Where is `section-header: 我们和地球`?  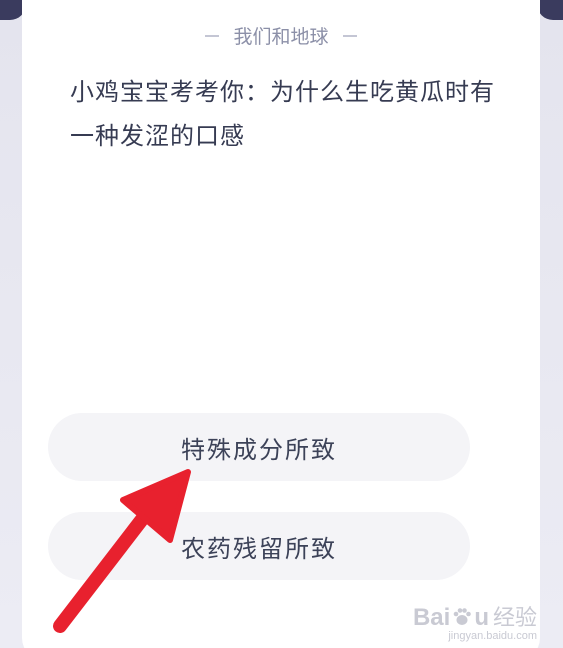 section-header: 我们和地球 is located at coordinates (281, 35).